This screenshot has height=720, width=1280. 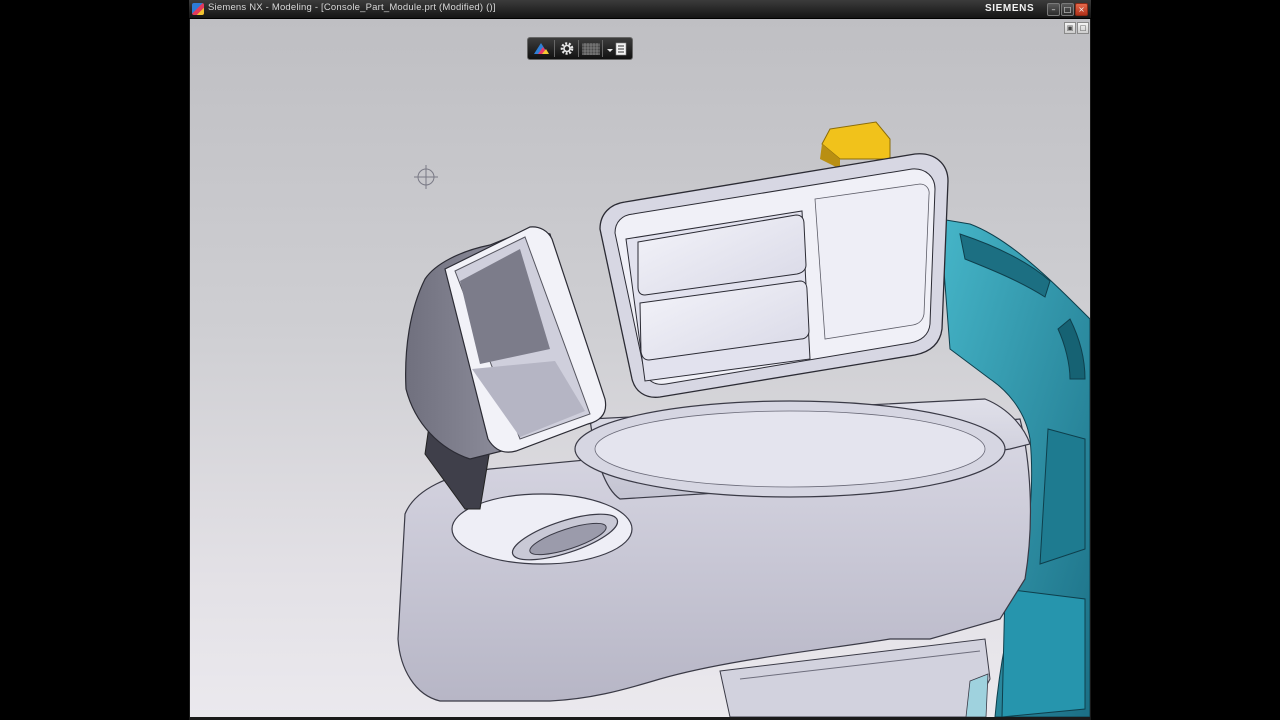 What do you see at coordinates (591, 48) in the screenshot?
I see `grid-icon` at bounding box center [591, 48].